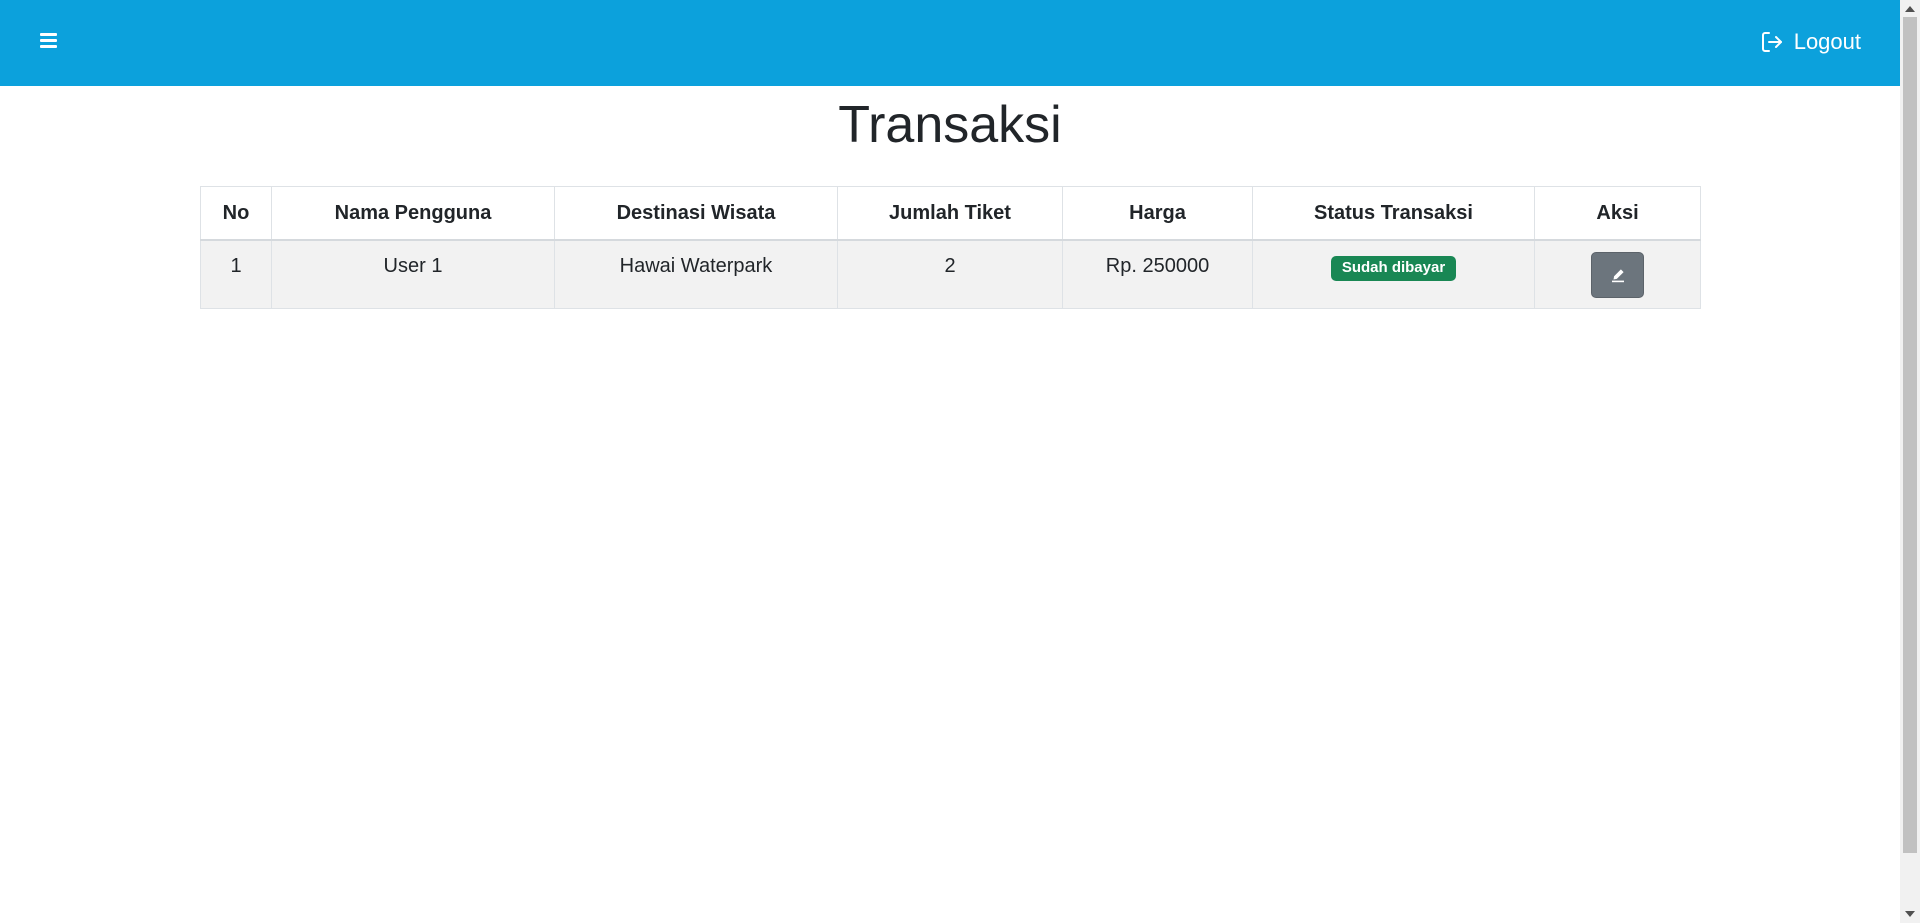 This screenshot has width=1920, height=923. What do you see at coordinates (236, 274) in the screenshot?
I see `cell-no: 1` at bounding box center [236, 274].